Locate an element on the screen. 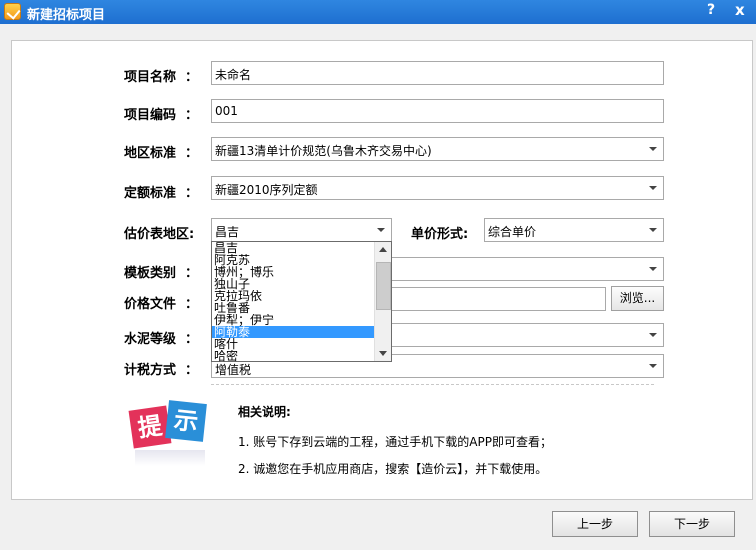 The width and height of the screenshot is (756, 550). unit-price-form-value: 综合单价 is located at coordinates (512, 232).